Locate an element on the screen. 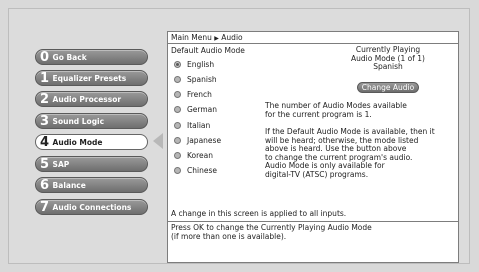 Image resolution: width=479 pixels, height=272 pixels. audio-option-korean: Korean is located at coordinates (193, 155).